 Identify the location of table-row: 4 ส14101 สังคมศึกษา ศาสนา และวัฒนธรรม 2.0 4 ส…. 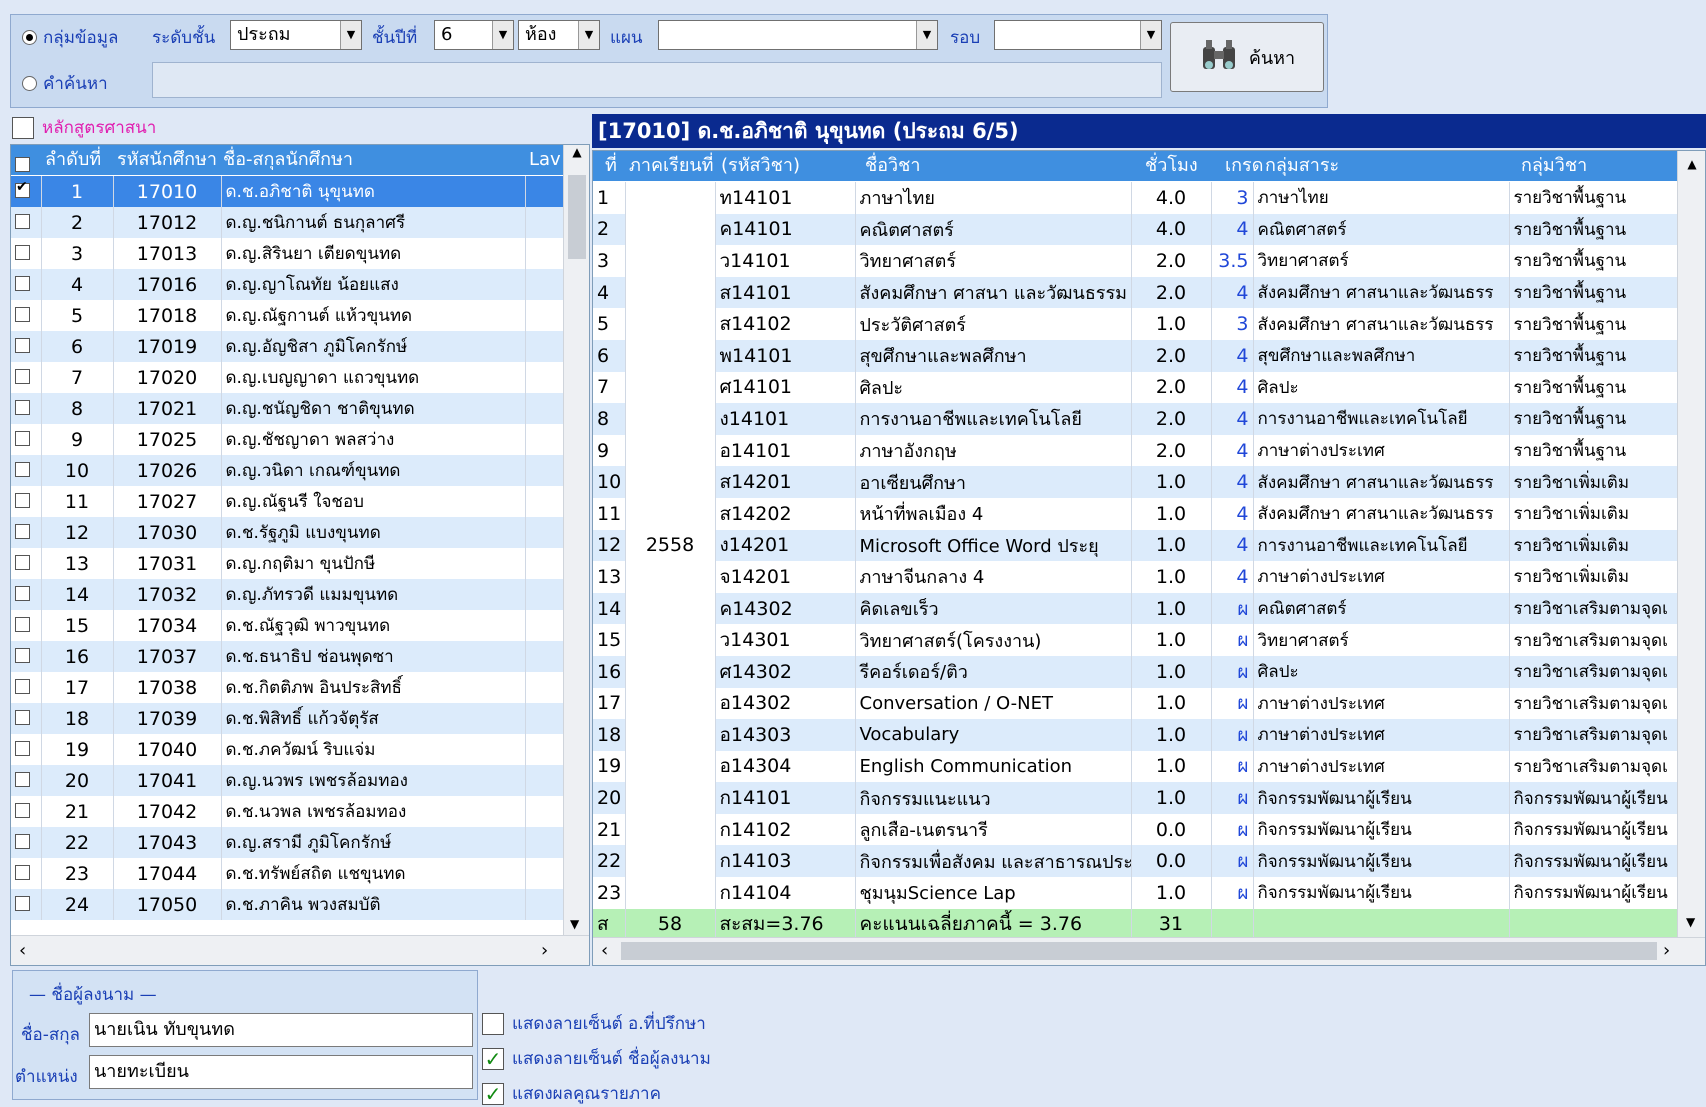
(1135, 292).